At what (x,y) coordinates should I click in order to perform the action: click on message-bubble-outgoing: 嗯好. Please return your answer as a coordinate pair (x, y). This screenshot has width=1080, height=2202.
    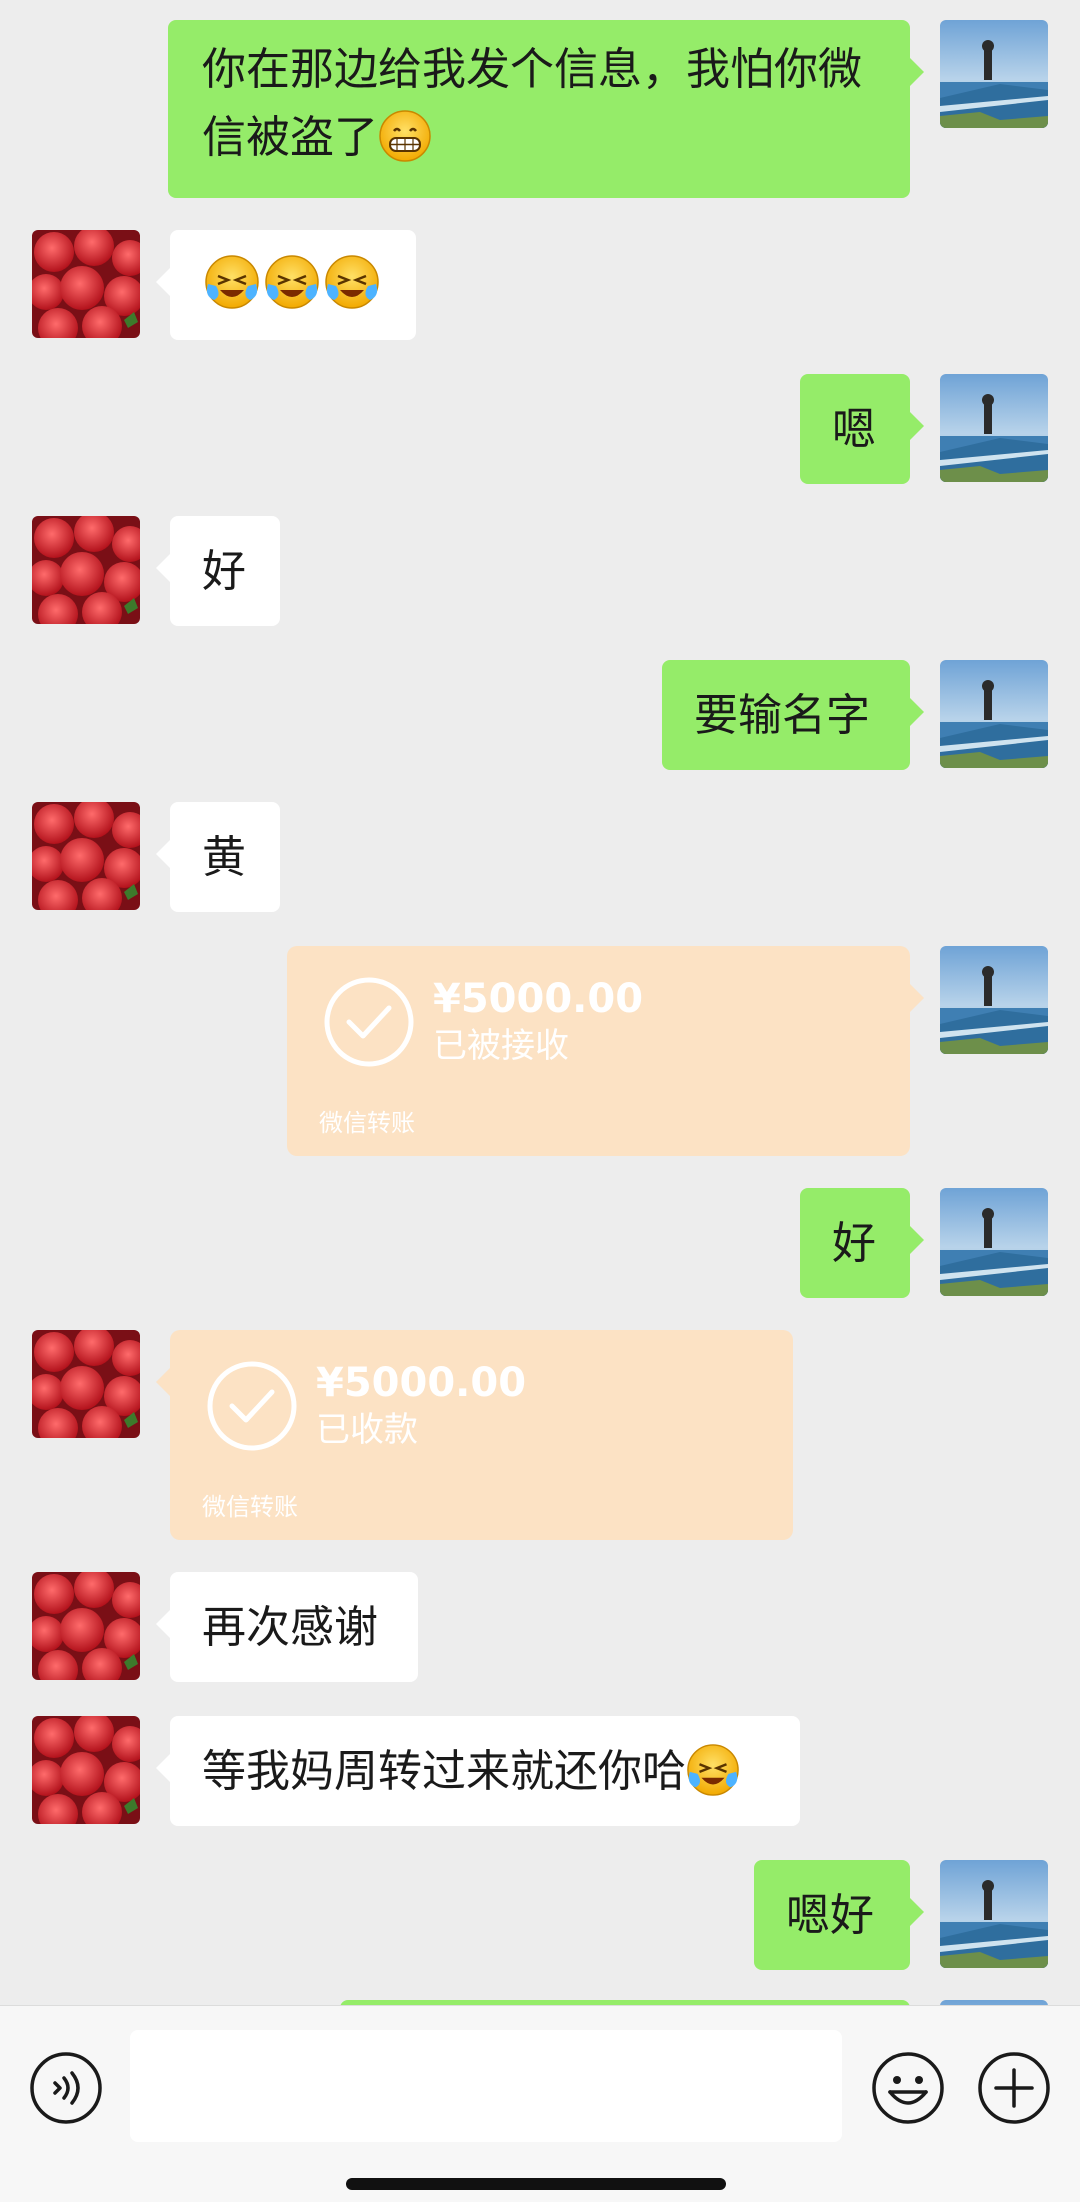
    Looking at the image, I should click on (839, 1915).